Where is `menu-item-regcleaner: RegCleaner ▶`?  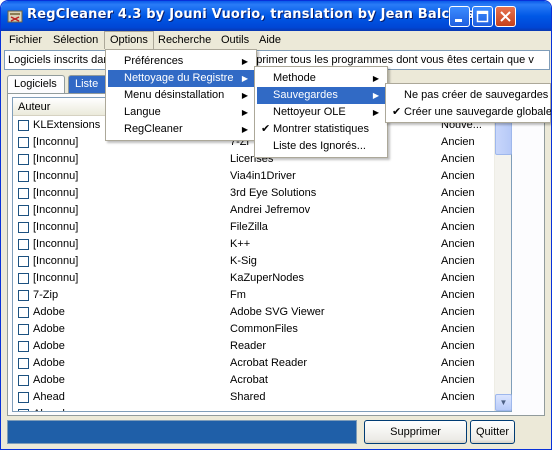
menu-item-regcleaner: RegCleaner ▶ is located at coordinates (181, 129).